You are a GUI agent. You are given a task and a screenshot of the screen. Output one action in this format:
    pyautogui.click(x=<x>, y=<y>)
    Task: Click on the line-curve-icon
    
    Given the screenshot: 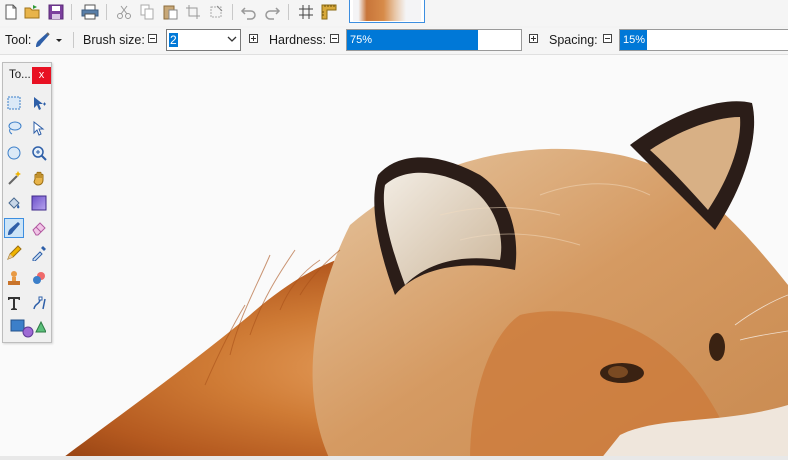 What is the action you would take?
    pyautogui.click(x=39, y=303)
    